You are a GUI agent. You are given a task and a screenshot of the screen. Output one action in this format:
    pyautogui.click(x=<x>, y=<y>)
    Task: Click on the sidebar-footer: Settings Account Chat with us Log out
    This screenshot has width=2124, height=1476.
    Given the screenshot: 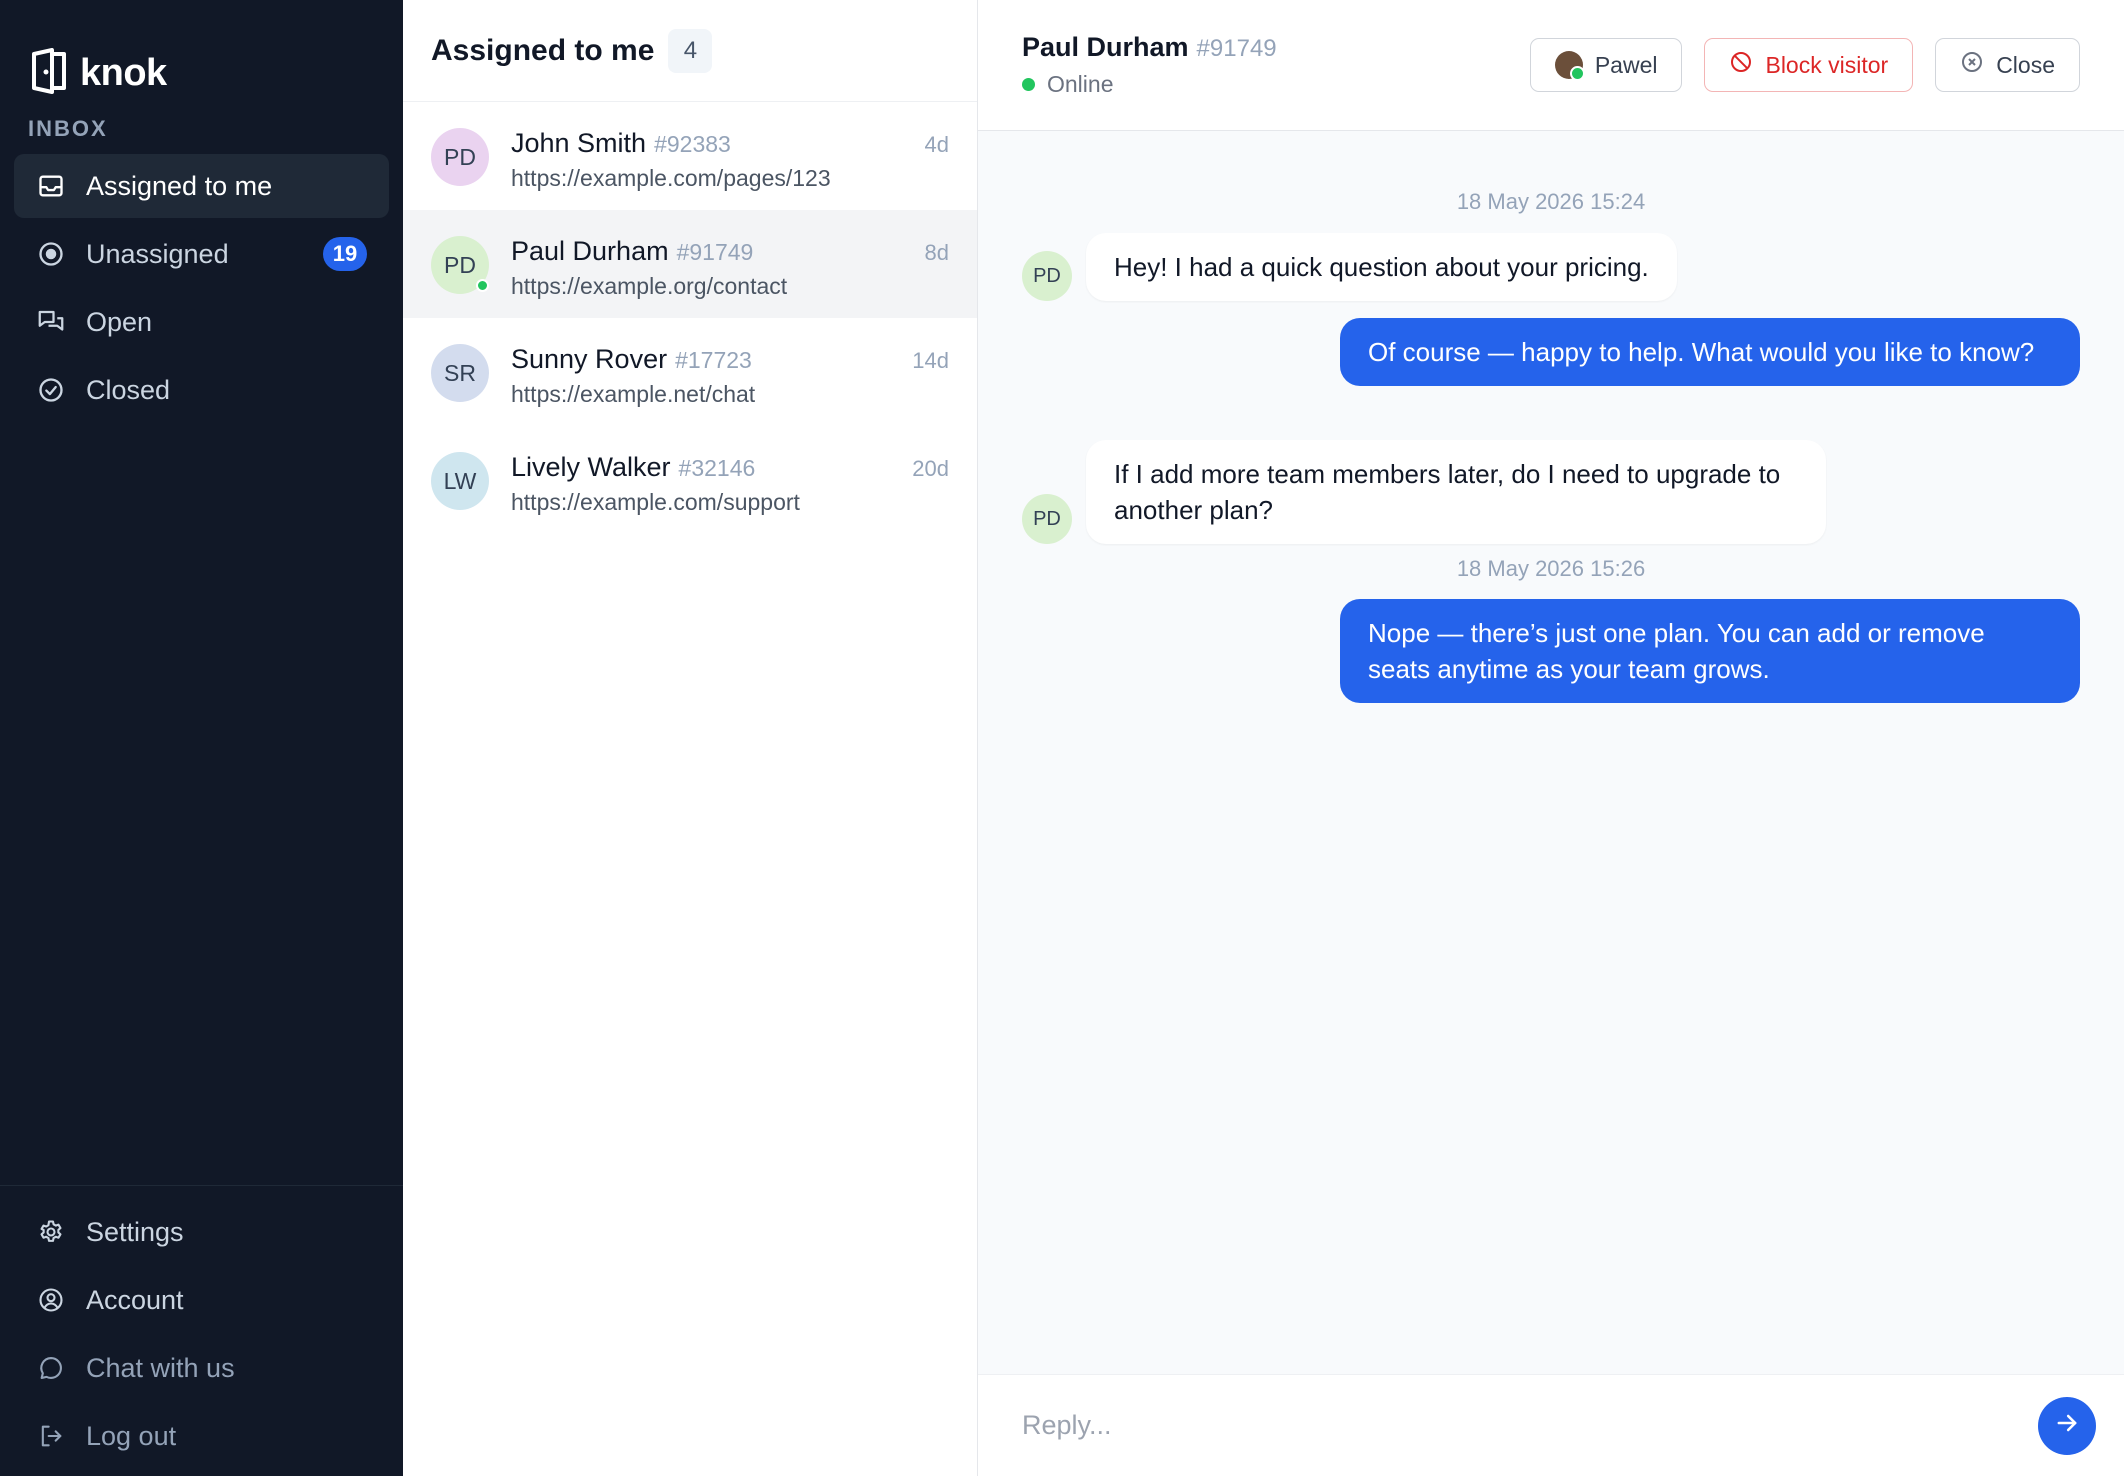 What is the action you would take?
    pyautogui.click(x=201, y=1330)
    